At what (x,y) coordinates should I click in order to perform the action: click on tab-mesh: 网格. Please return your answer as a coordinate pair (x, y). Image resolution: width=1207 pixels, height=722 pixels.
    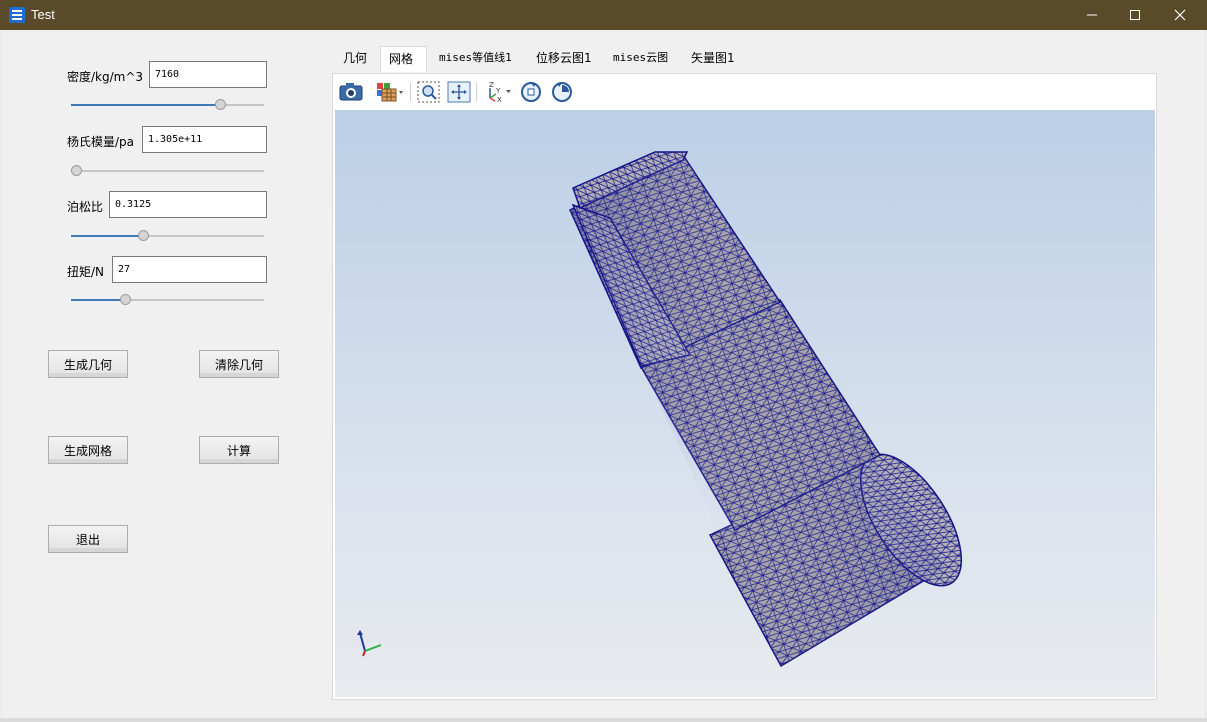
    Looking at the image, I should click on (403, 59).